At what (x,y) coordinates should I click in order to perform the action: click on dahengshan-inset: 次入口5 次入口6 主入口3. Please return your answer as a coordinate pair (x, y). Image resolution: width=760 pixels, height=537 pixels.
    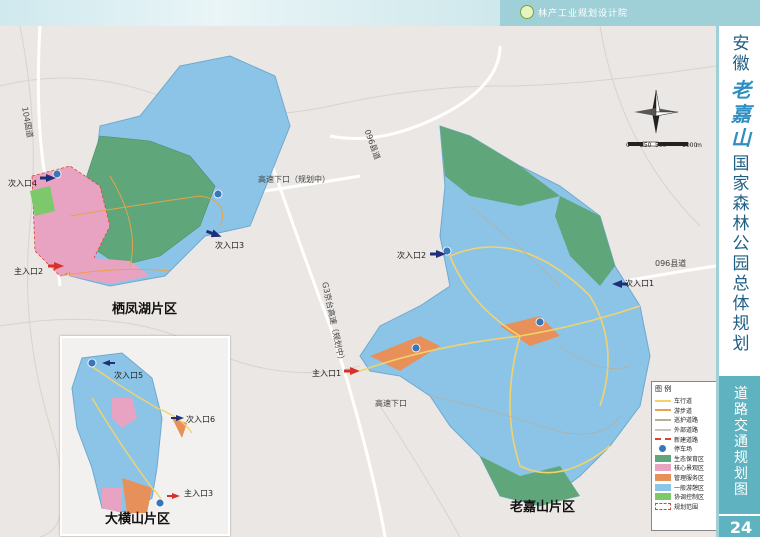
    Looking at the image, I should click on (145, 436).